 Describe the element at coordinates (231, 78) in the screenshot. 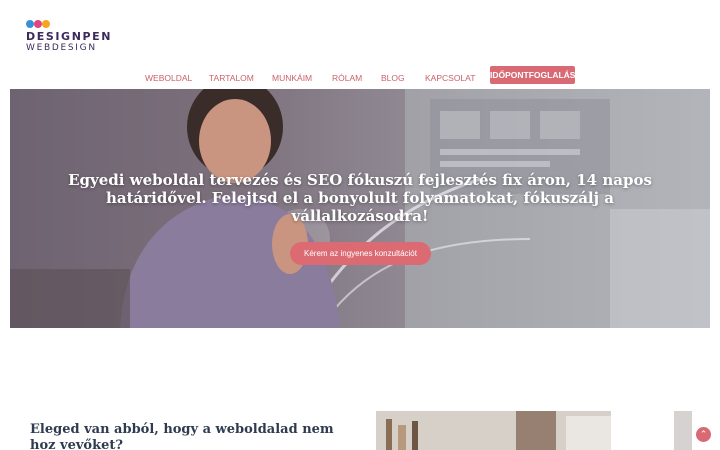

I see `nav-item-tartalom: TARTALOM` at that location.